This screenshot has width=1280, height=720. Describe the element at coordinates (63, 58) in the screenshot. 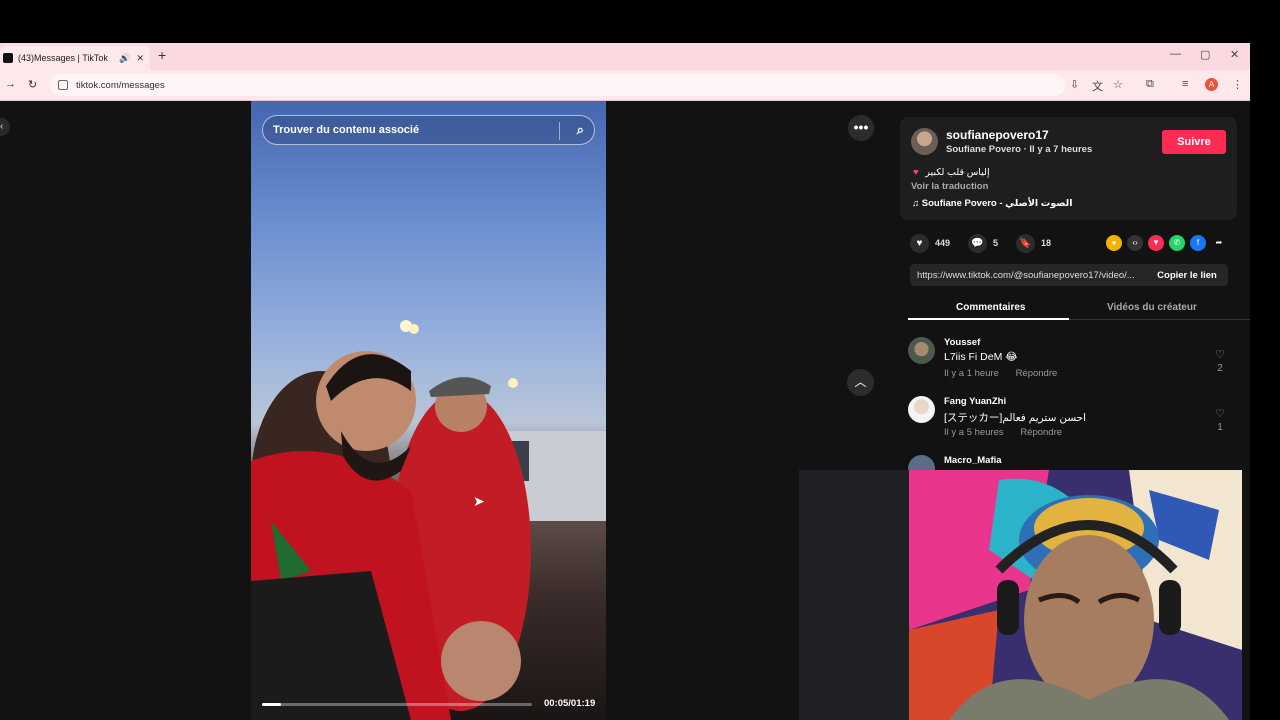

I see `tab-title: (43)Messages | TikTok` at that location.